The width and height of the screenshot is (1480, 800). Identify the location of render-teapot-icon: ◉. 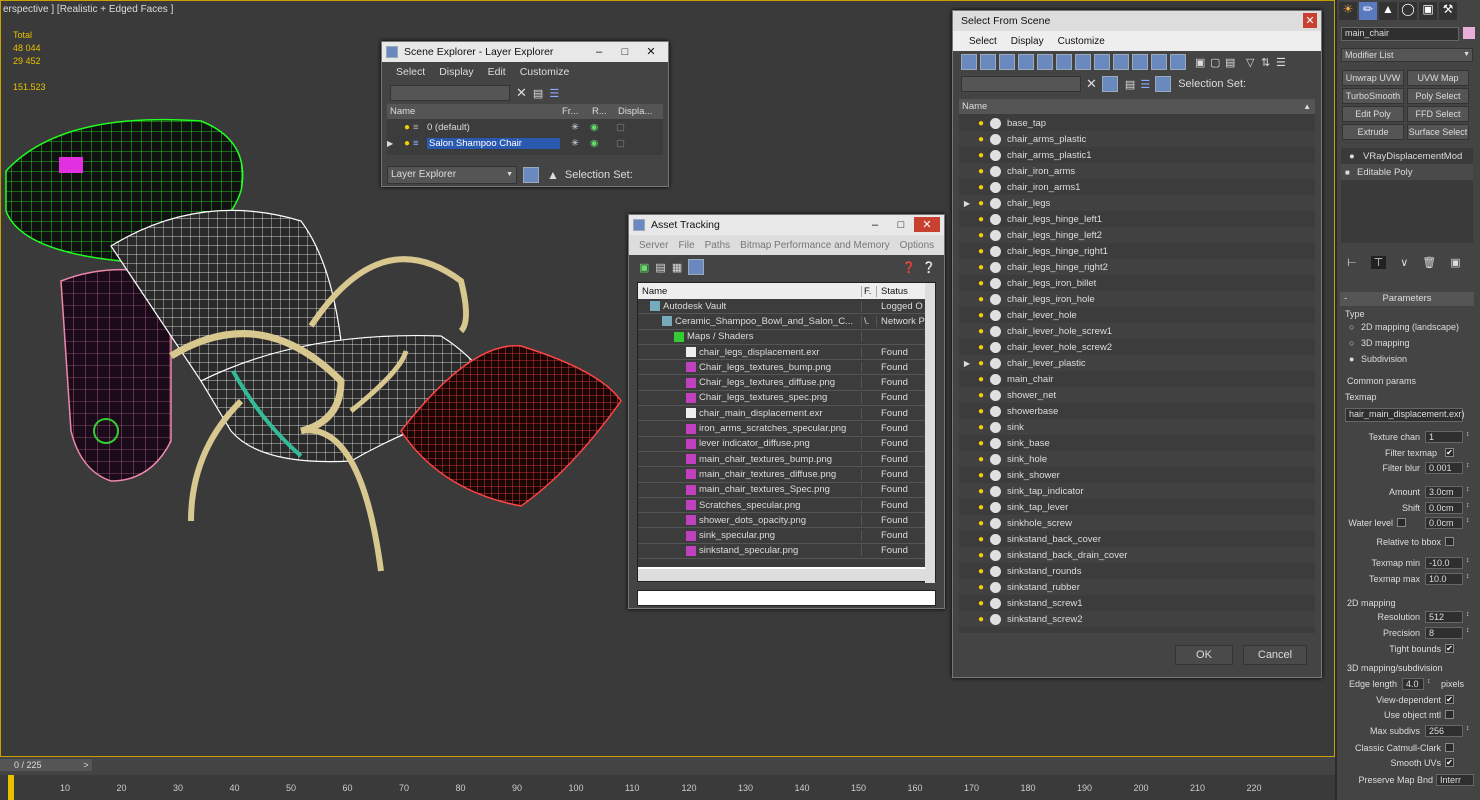
(603, 127).